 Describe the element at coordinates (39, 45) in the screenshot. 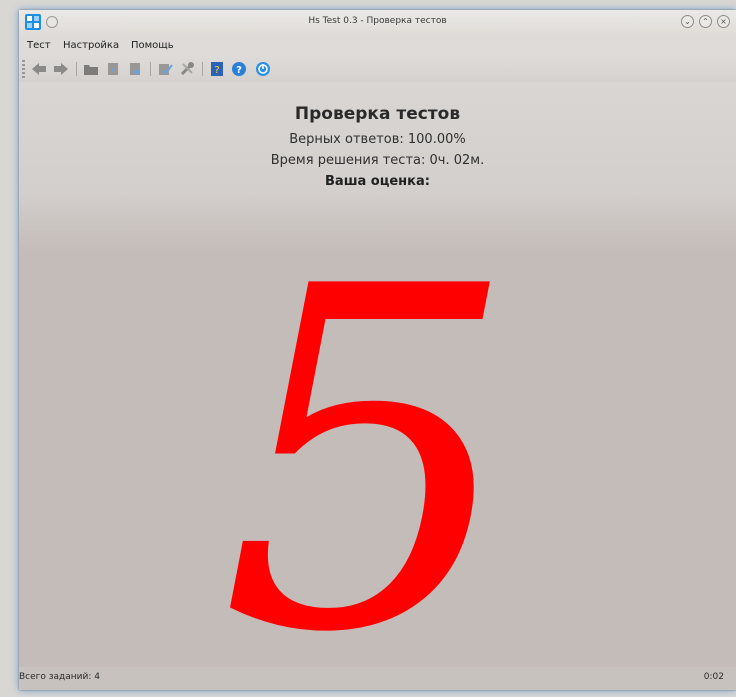

I see `menu-test: Тест` at that location.